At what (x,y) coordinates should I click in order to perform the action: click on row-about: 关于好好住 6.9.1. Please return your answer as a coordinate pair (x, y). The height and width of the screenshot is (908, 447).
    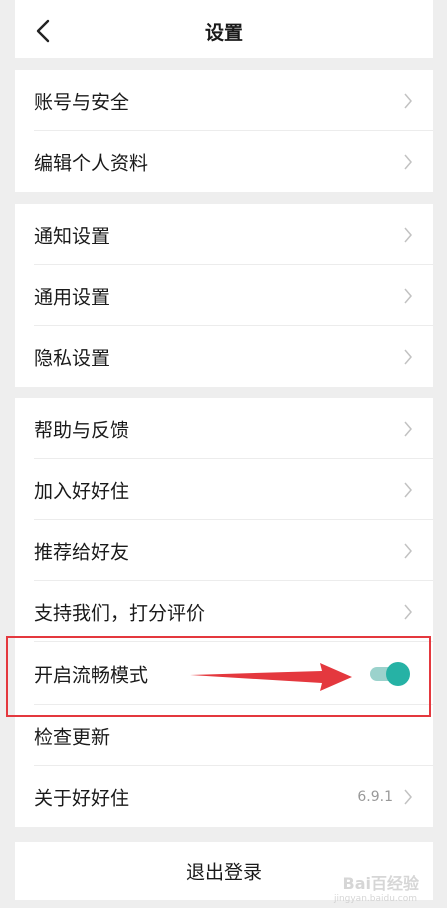
    Looking at the image, I should click on (224, 796).